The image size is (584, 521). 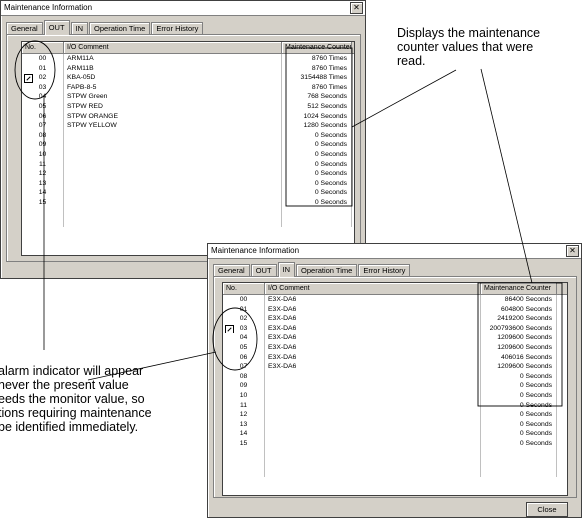 I want to click on cell-no: 11, so click(x=43, y=164).